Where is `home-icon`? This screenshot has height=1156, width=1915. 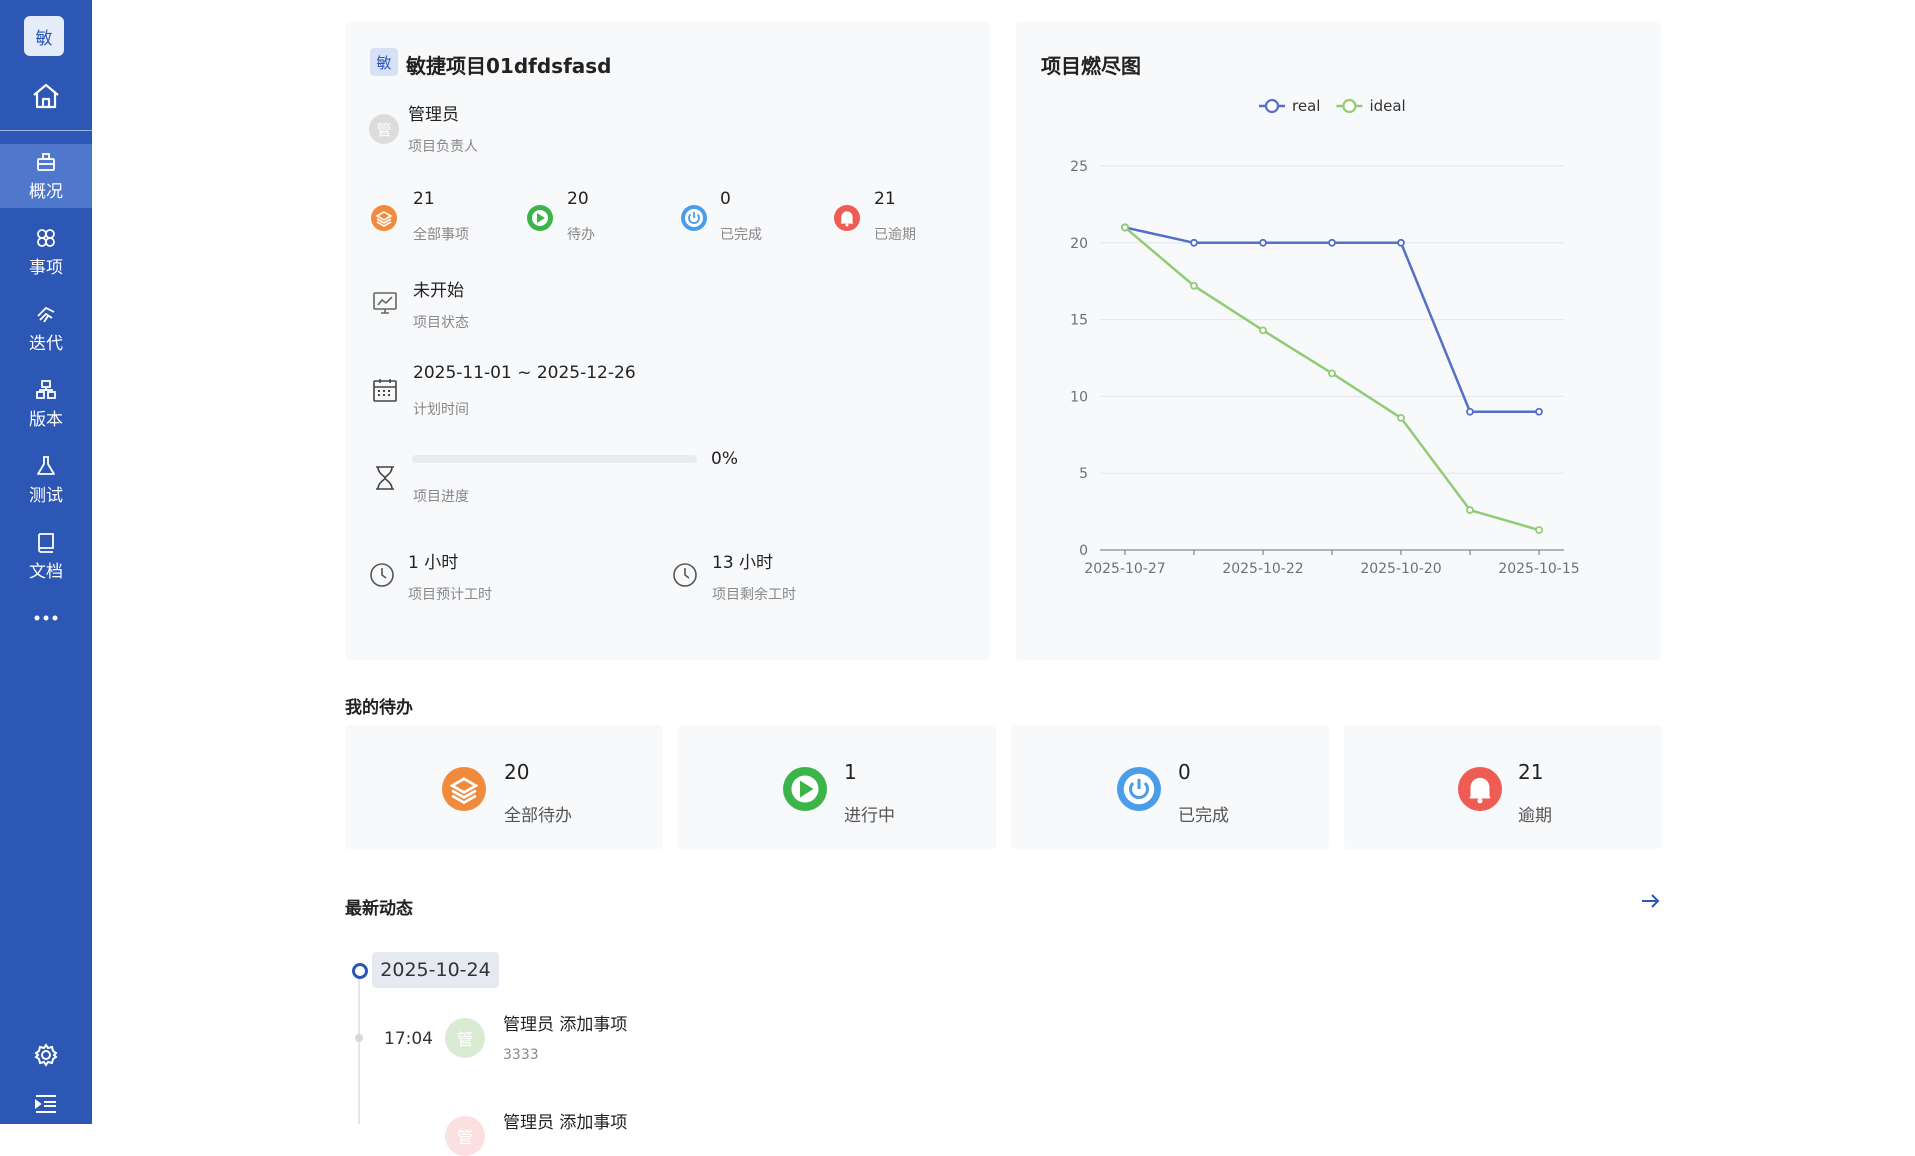
home-icon is located at coordinates (46, 96).